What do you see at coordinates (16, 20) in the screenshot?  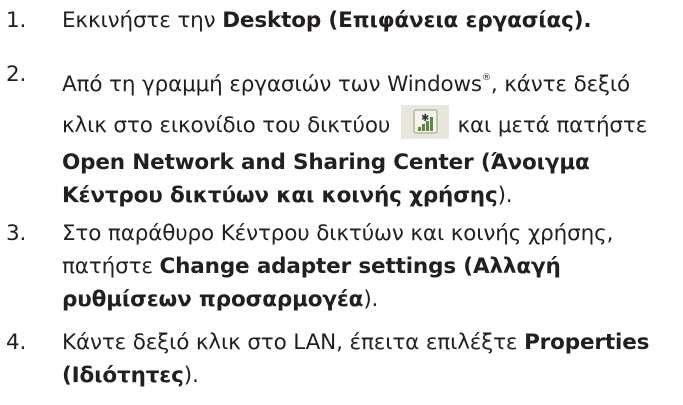 I see `step-number: 1.` at bounding box center [16, 20].